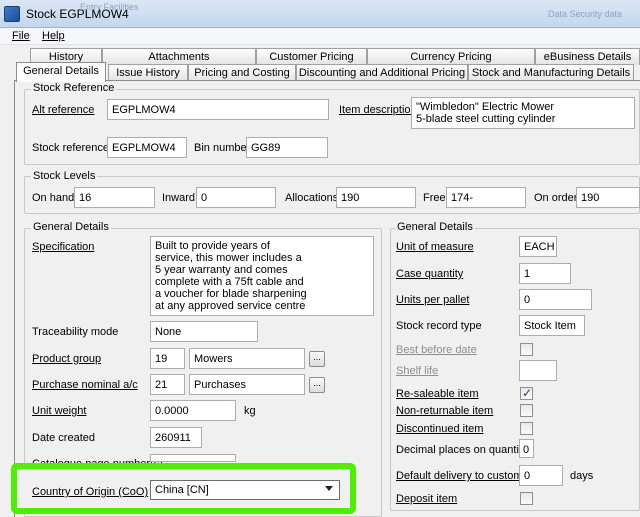  Describe the element at coordinates (61, 72) in the screenshot. I see `tab-general-details: General Details` at that location.